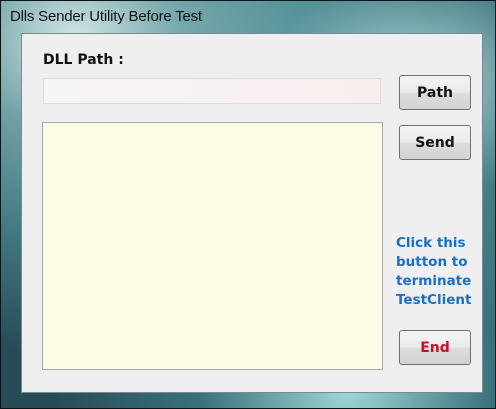  What do you see at coordinates (83, 60) in the screenshot?
I see `dll-path-label: DLL Path :` at bounding box center [83, 60].